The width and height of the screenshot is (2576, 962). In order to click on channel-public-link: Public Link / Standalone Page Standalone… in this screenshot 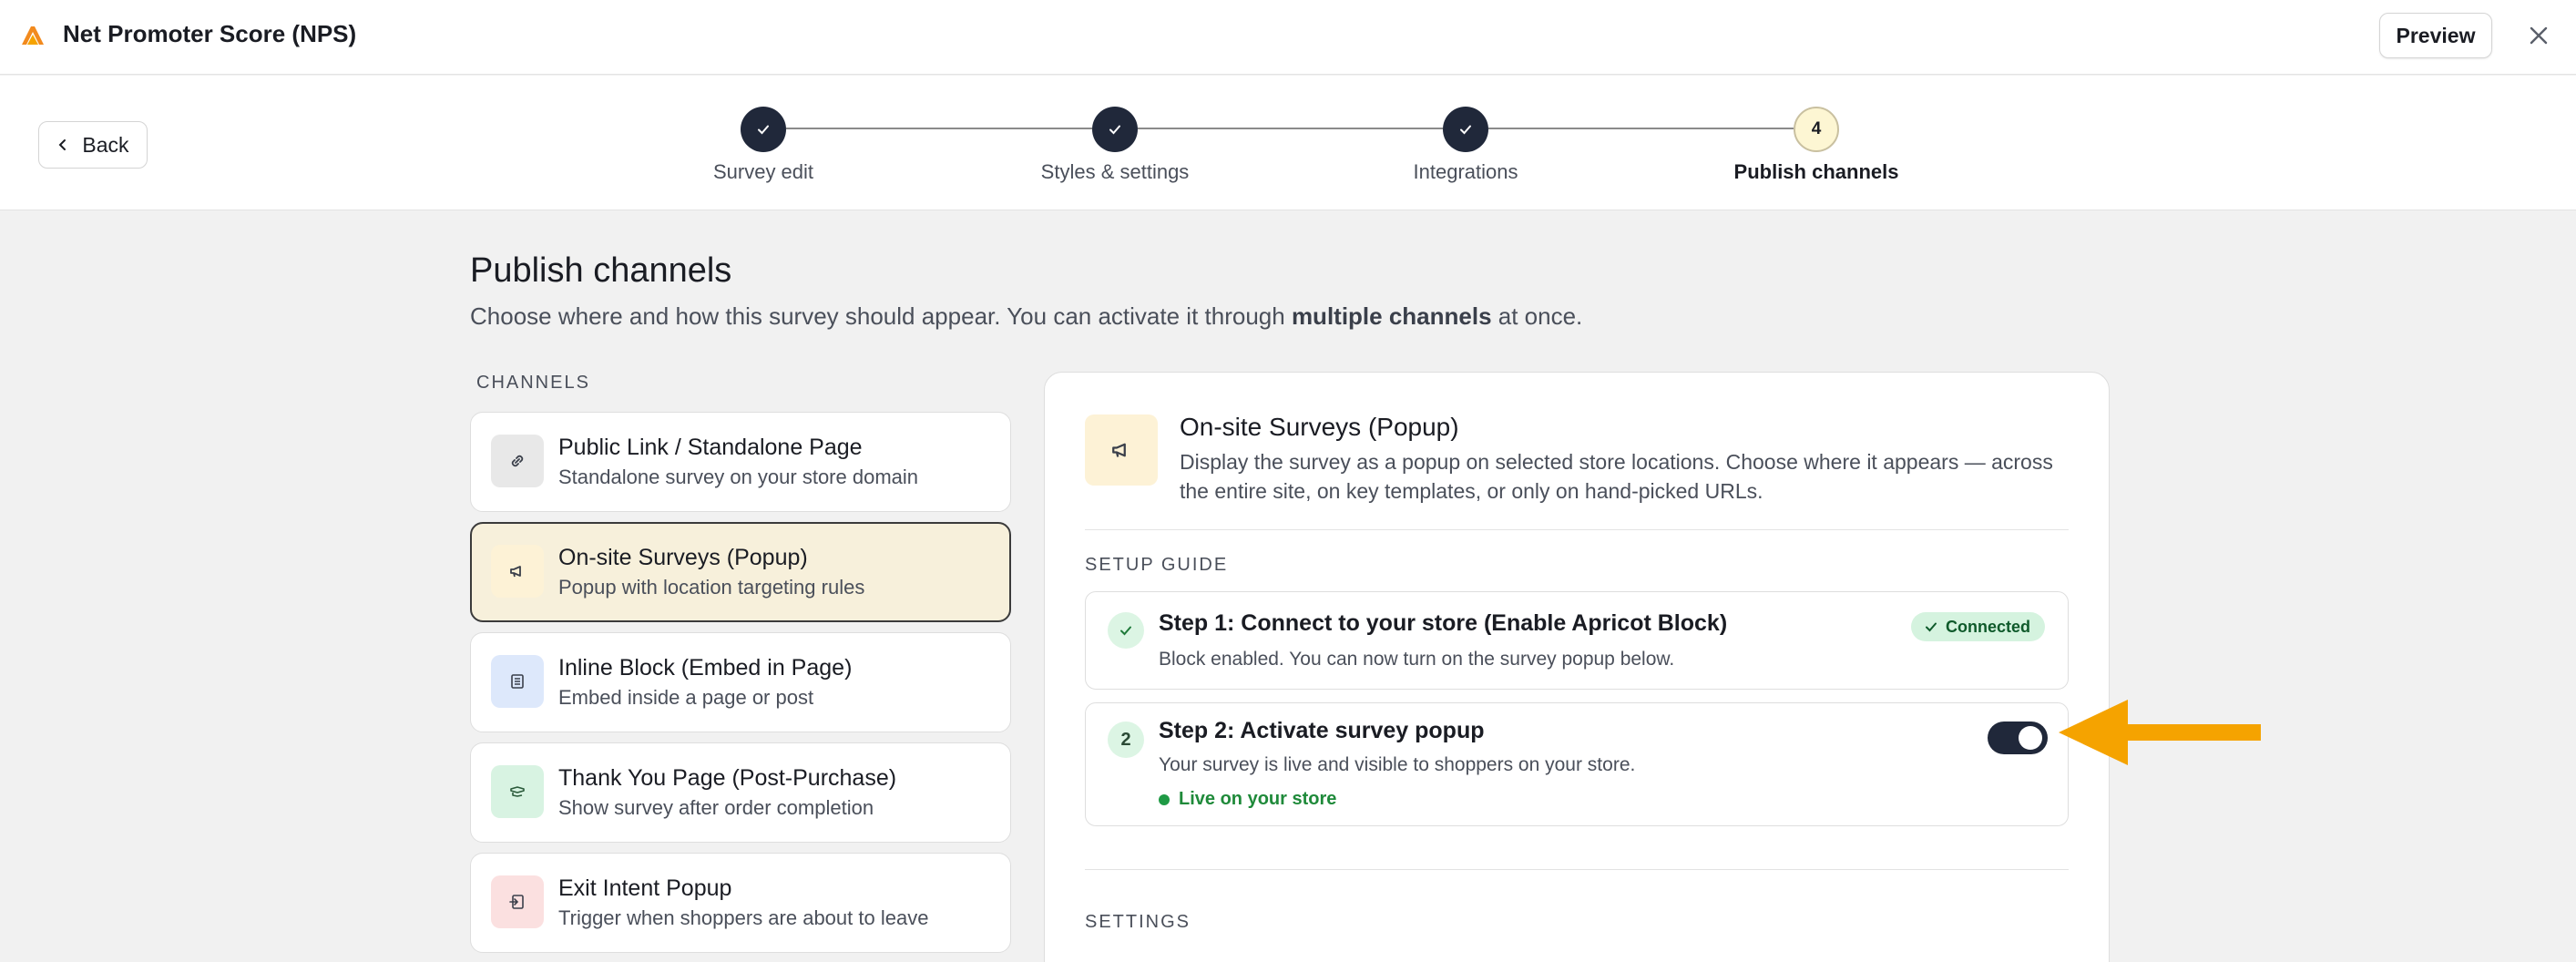, I will do `click(740, 462)`.